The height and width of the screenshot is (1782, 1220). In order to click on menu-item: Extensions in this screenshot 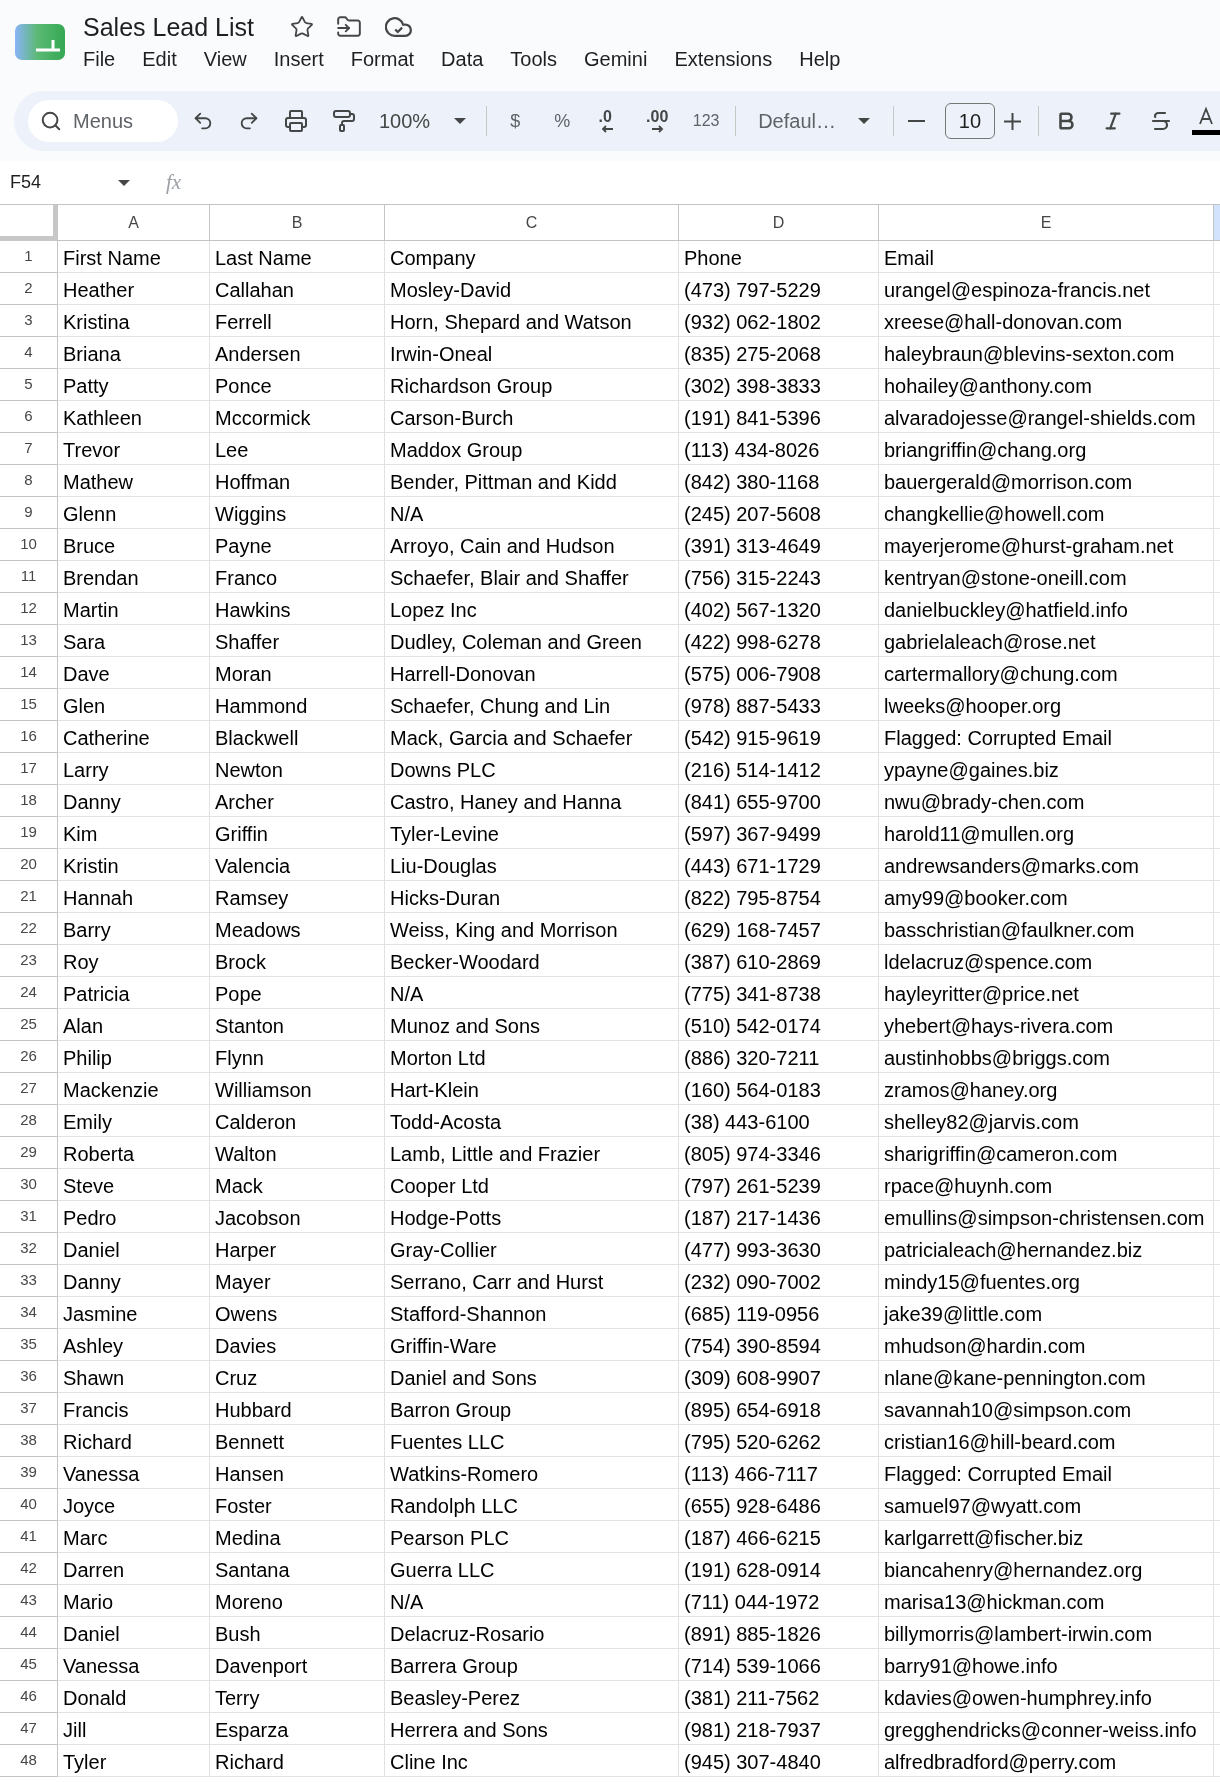, I will do `click(723, 59)`.